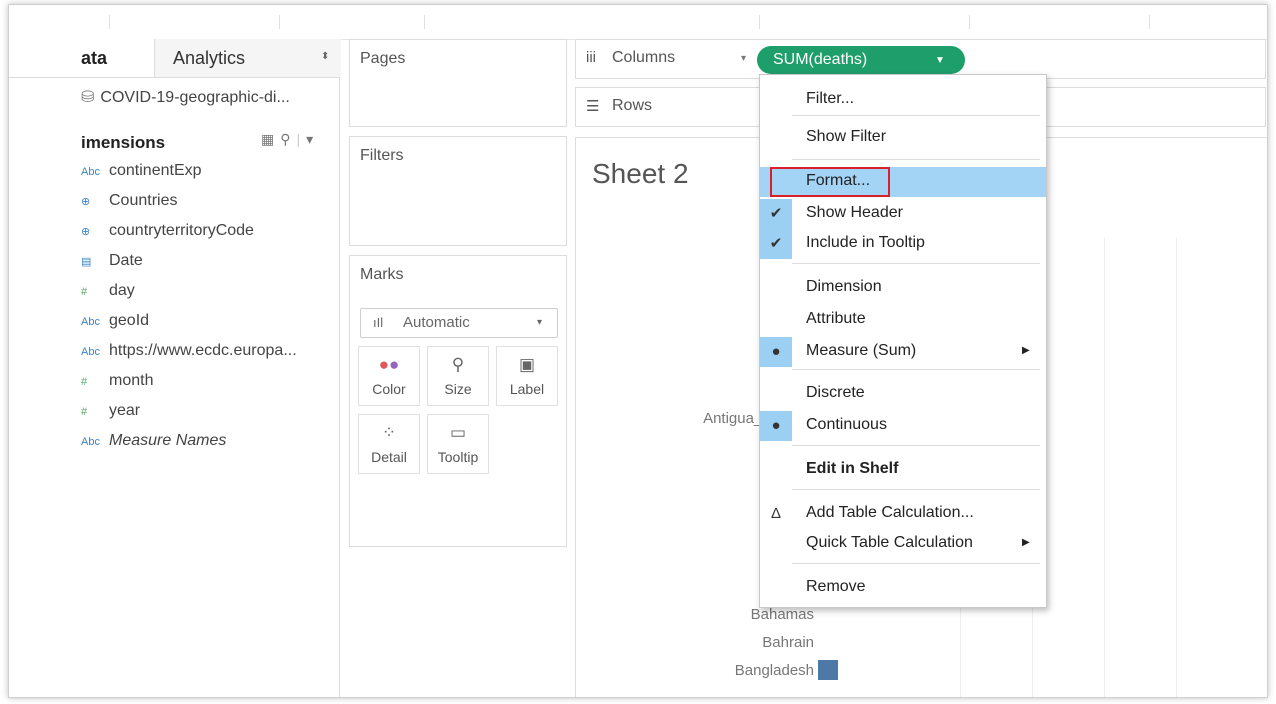 This screenshot has width=1276, height=704. Describe the element at coordinates (1176, 467) in the screenshot. I see `gridline` at that location.